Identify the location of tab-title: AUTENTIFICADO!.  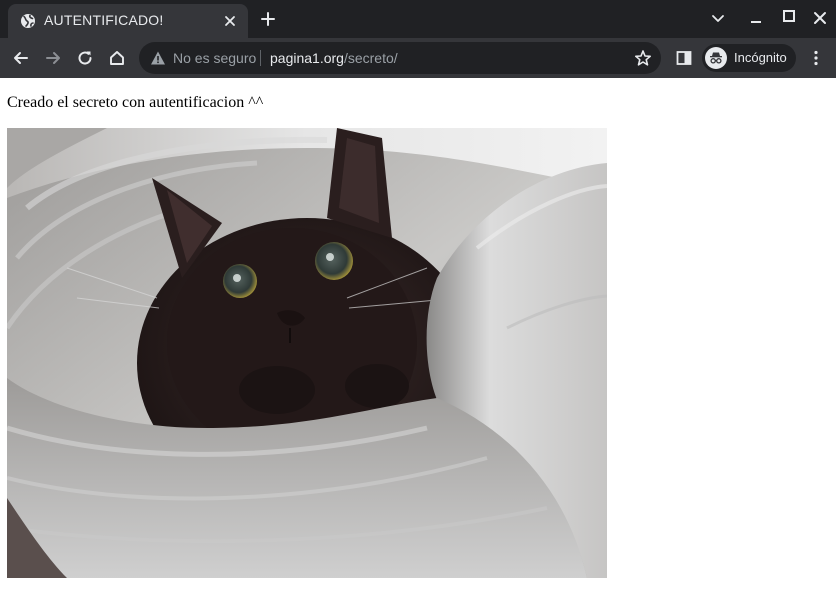
(104, 20).